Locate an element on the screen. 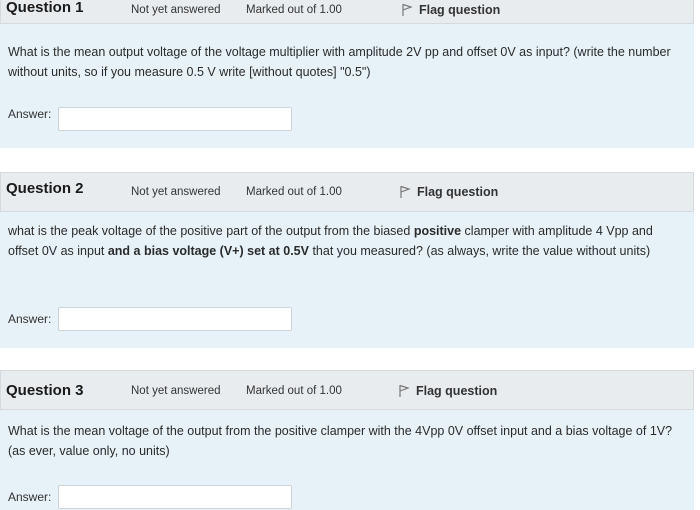  question-3-flag-button: Flag question is located at coordinates (447, 391).